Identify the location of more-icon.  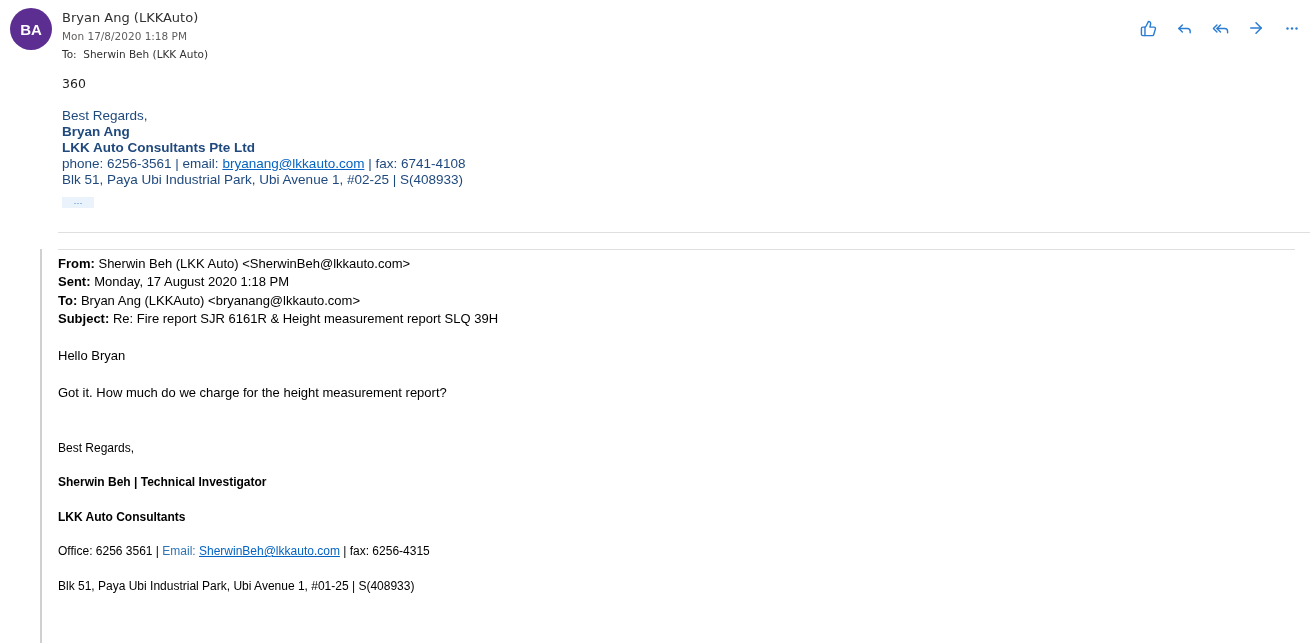
(1292, 28).